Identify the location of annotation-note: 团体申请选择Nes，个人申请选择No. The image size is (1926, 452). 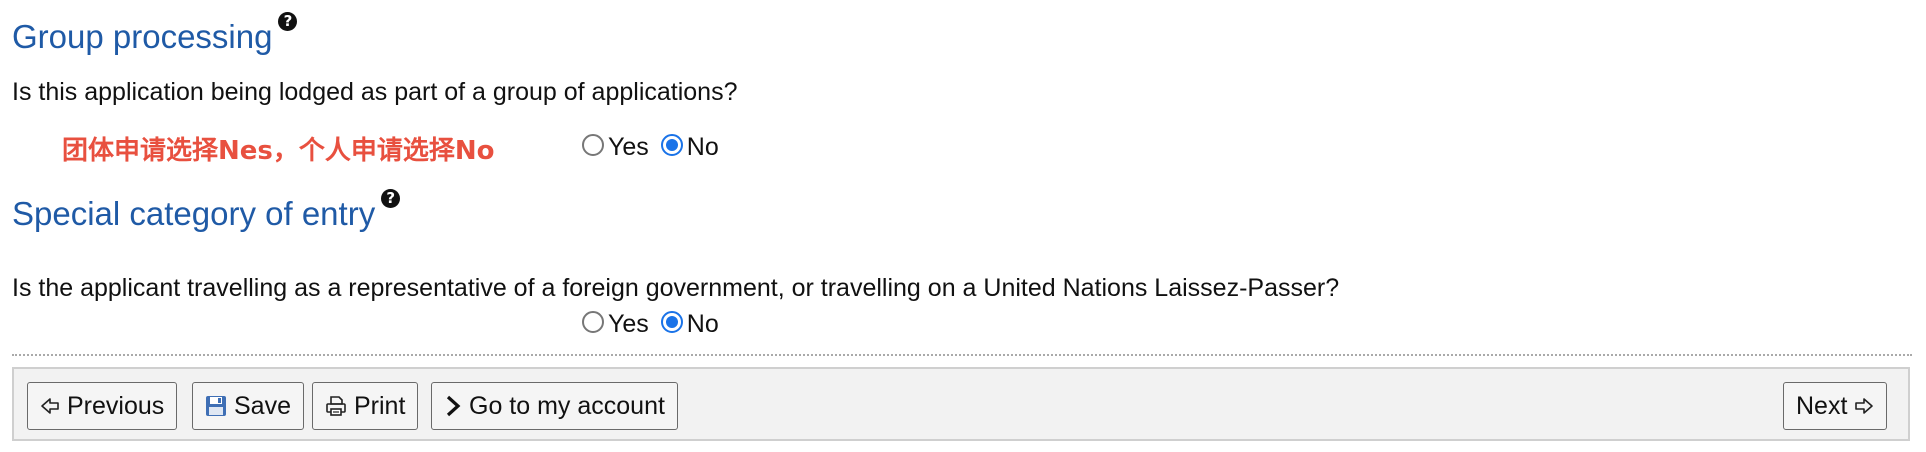
(278, 151).